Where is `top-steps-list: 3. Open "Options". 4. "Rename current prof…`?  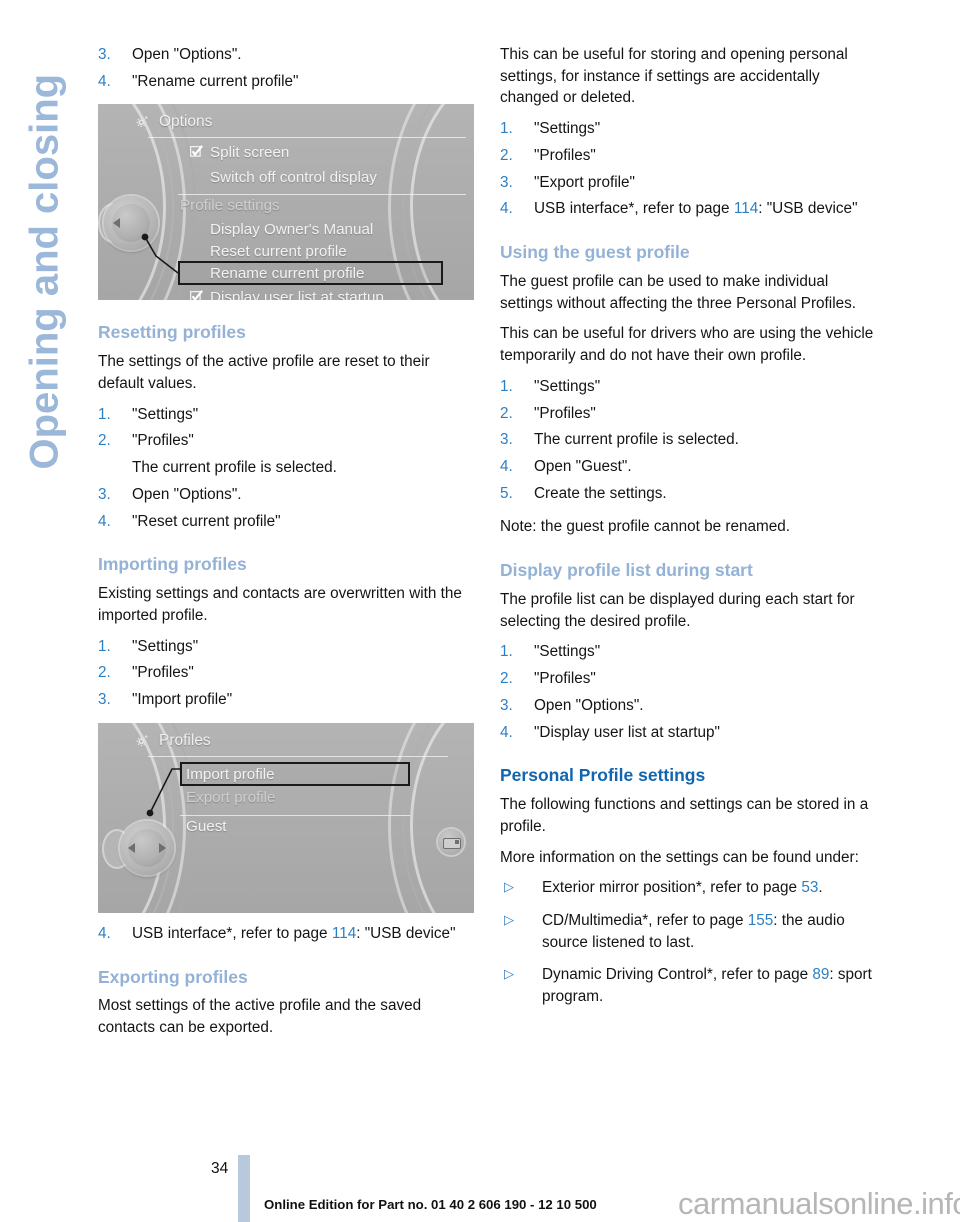 top-steps-list: 3. Open "Options". 4. "Rename current prof… is located at coordinates (288, 68).